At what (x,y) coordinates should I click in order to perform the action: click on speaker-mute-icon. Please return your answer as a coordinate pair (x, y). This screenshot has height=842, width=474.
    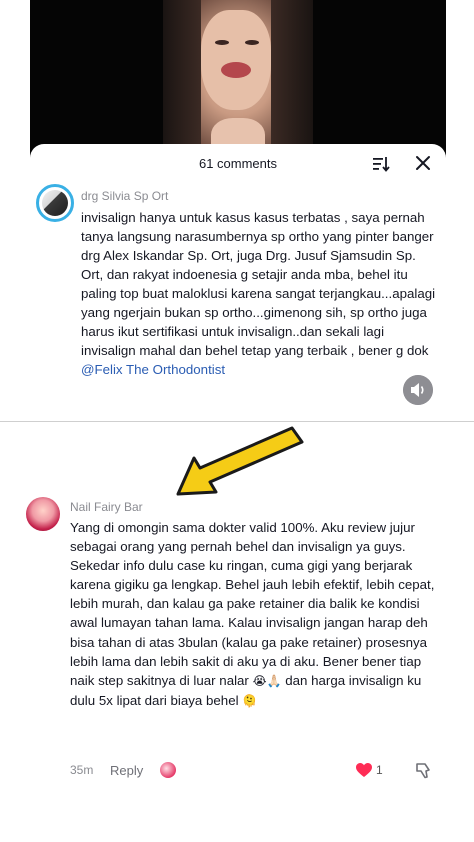
    Looking at the image, I should click on (418, 390).